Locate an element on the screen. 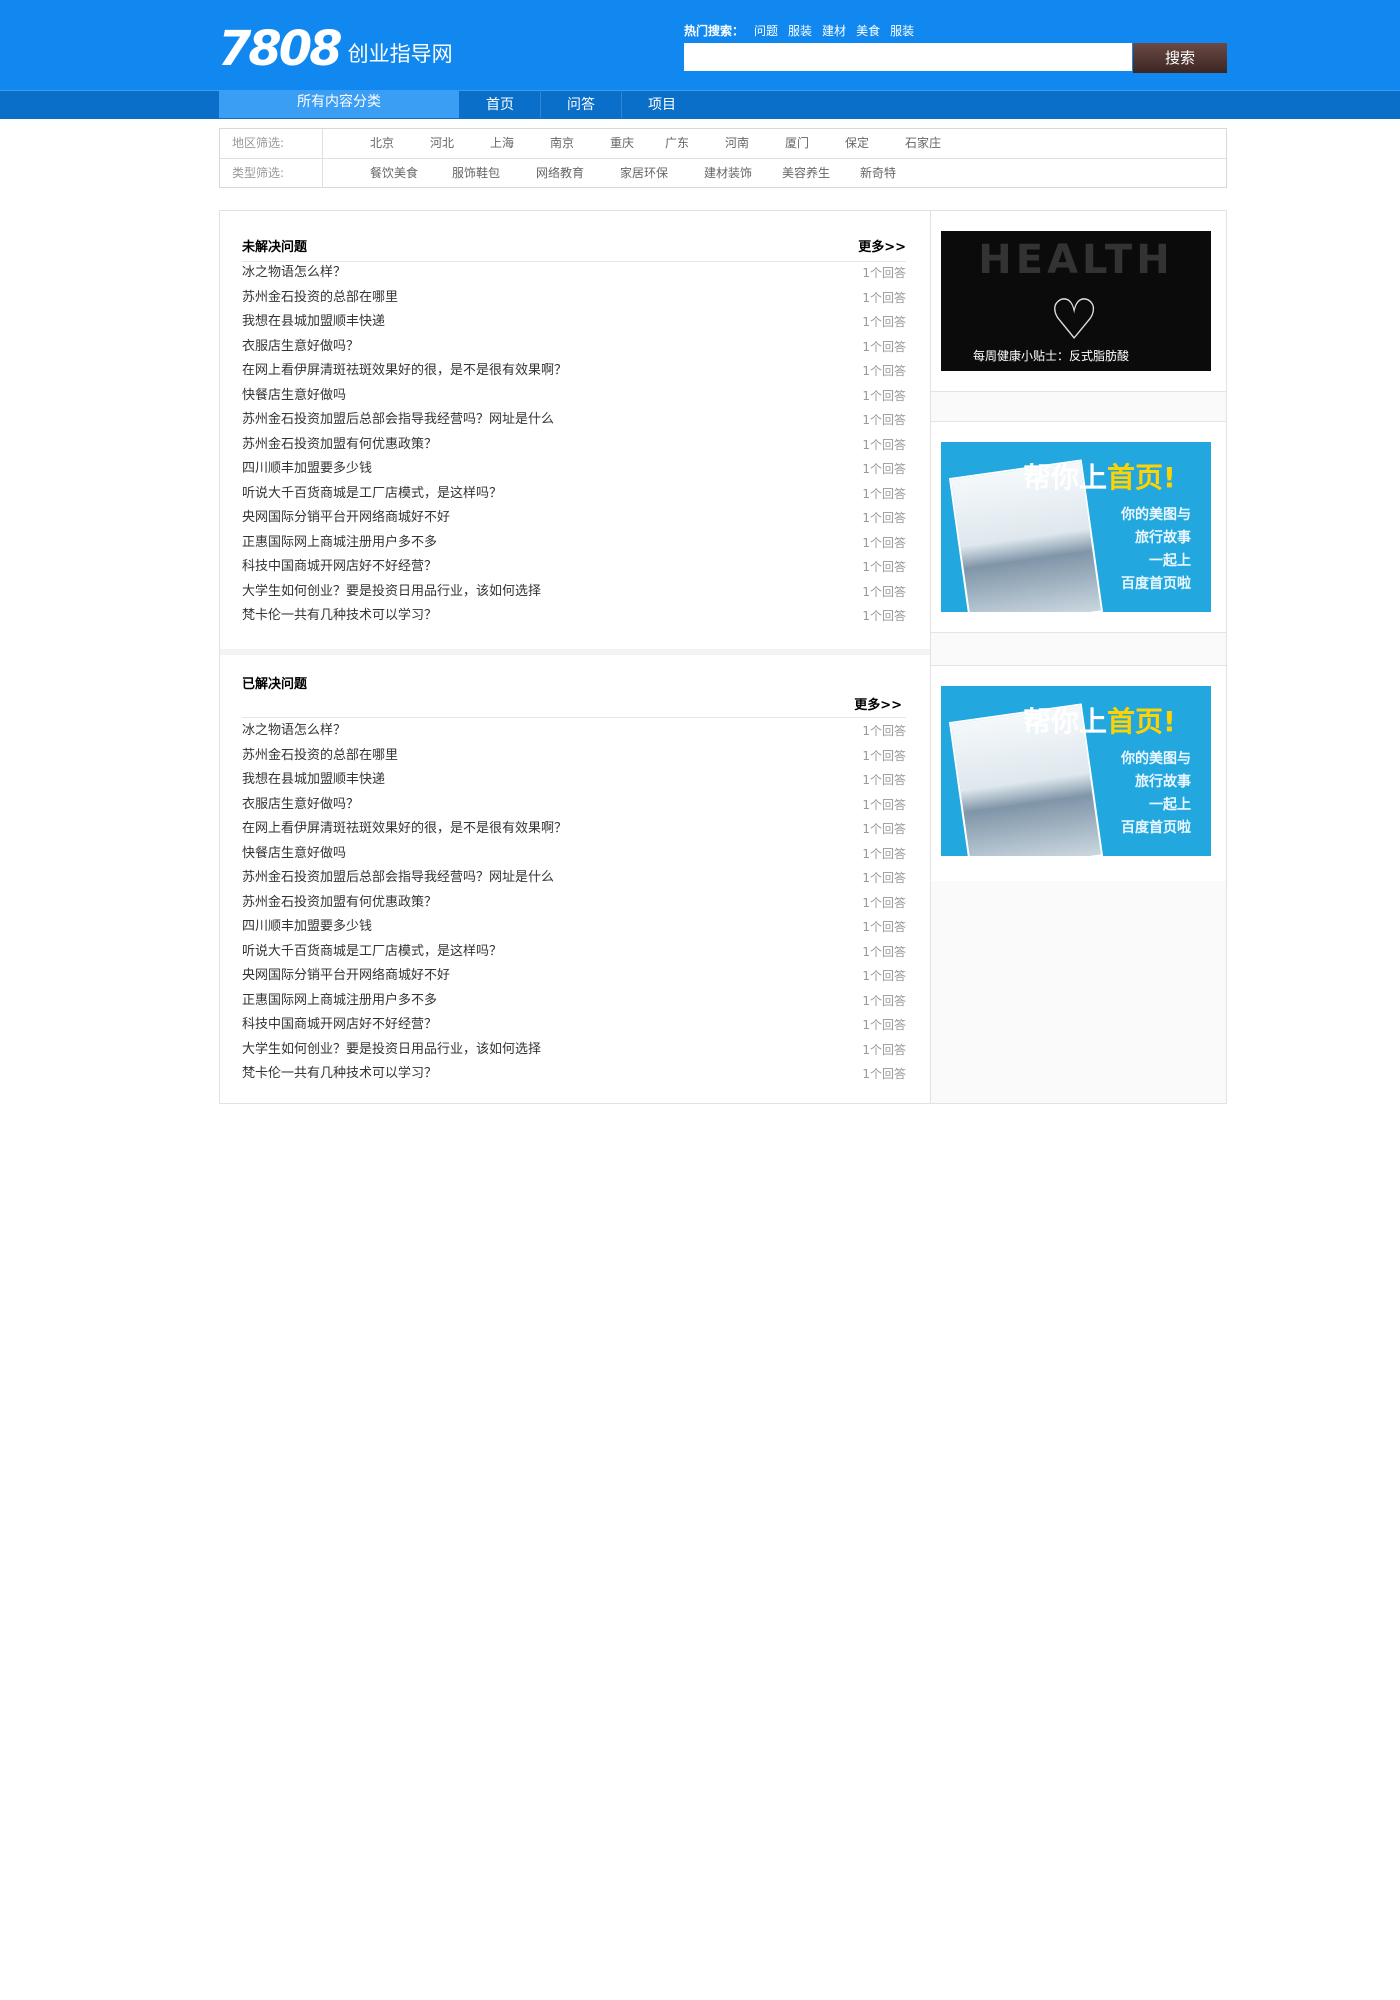  nav-projects: 项目 is located at coordinates (662, 104).